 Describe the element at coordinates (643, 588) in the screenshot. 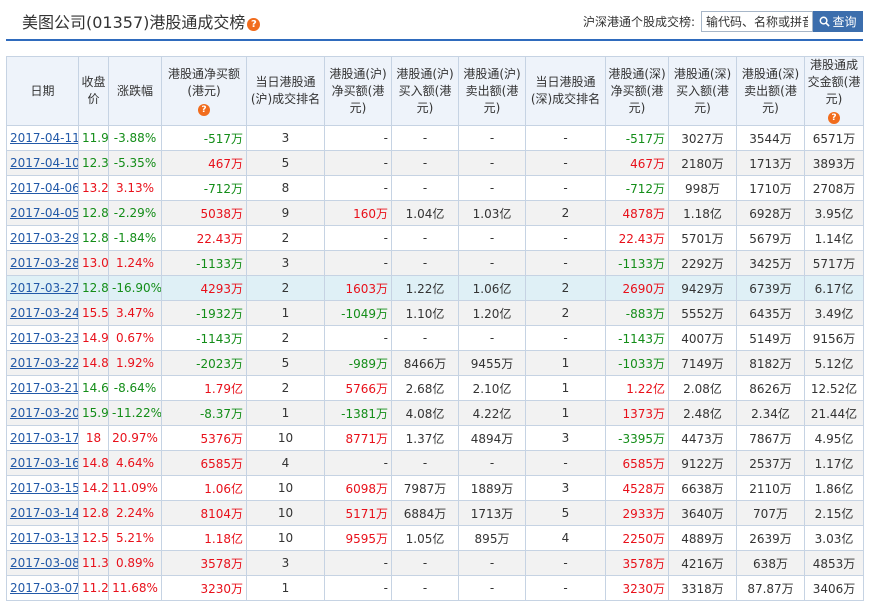

I see `cell-value: 3230万` at that location.